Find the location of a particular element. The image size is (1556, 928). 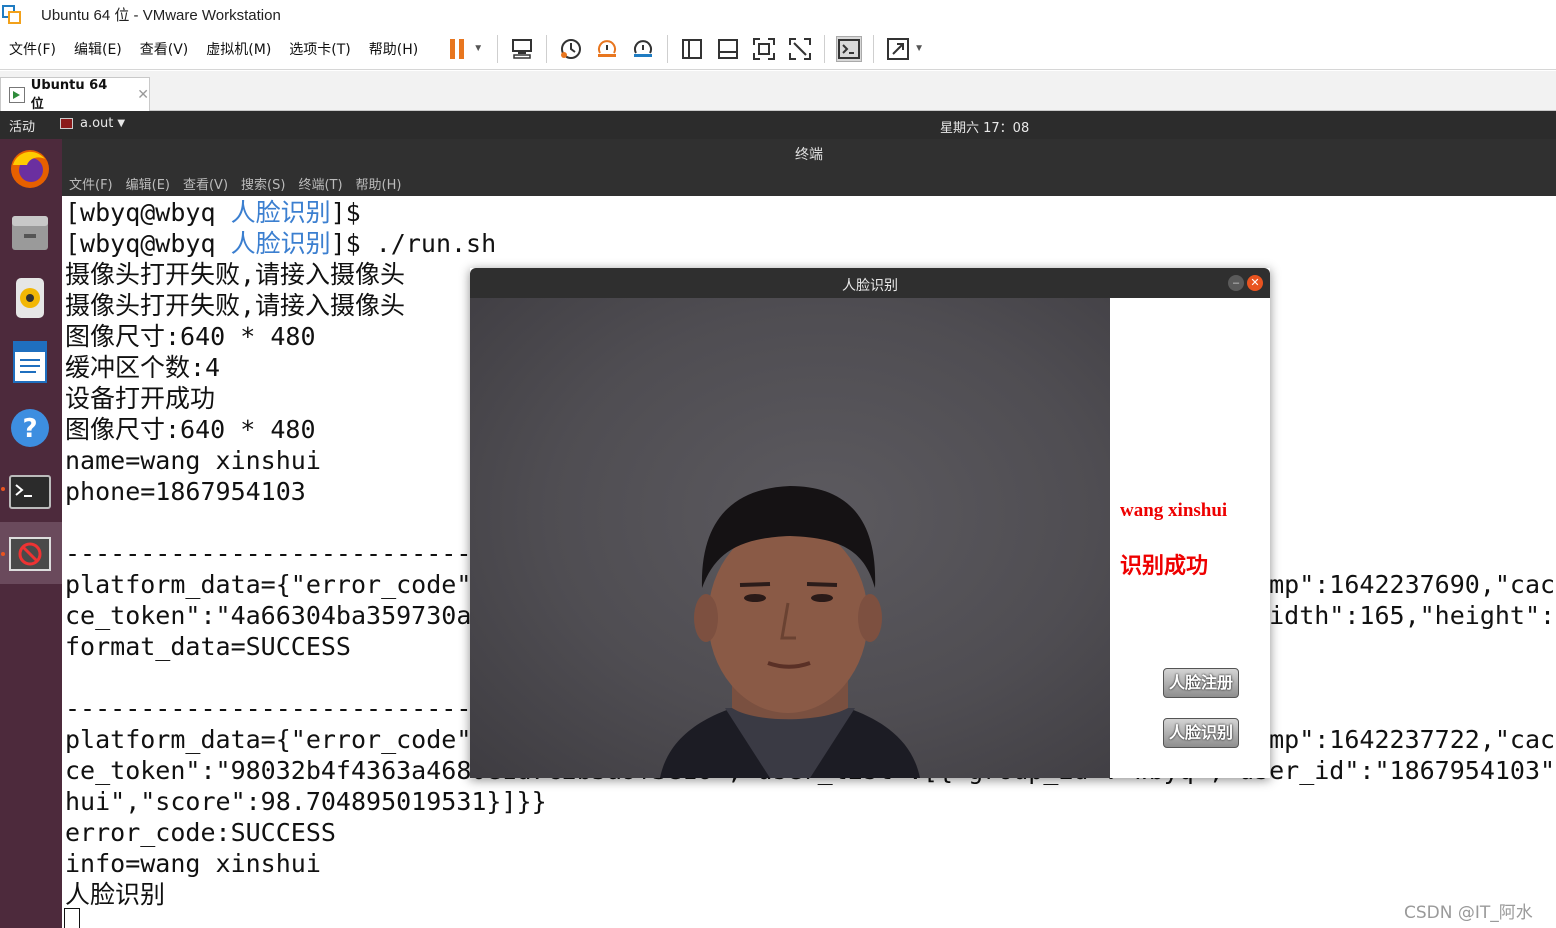

terminal-line: 缓冲区个数:4 is located at coordinates (143, 367).